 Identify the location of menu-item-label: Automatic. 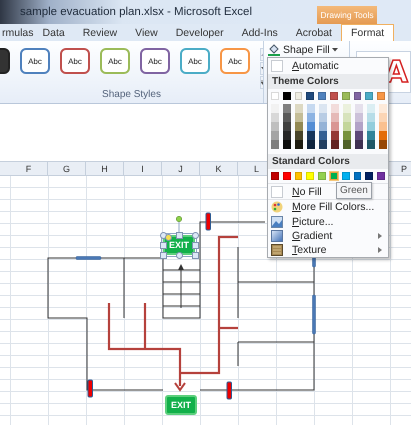
(315, 66).